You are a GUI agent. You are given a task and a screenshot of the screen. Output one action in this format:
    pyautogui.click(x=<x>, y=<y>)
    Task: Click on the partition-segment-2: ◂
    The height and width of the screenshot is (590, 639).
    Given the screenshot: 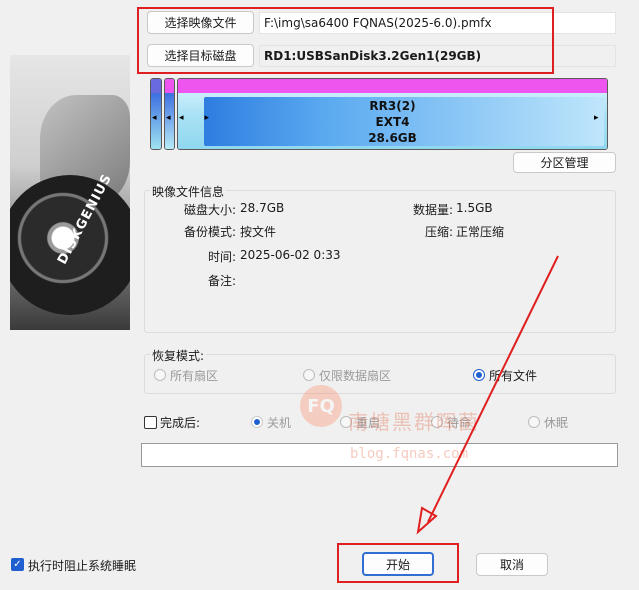 What is the action you would take?
    pyautogui.click(x=169, y=114)
    